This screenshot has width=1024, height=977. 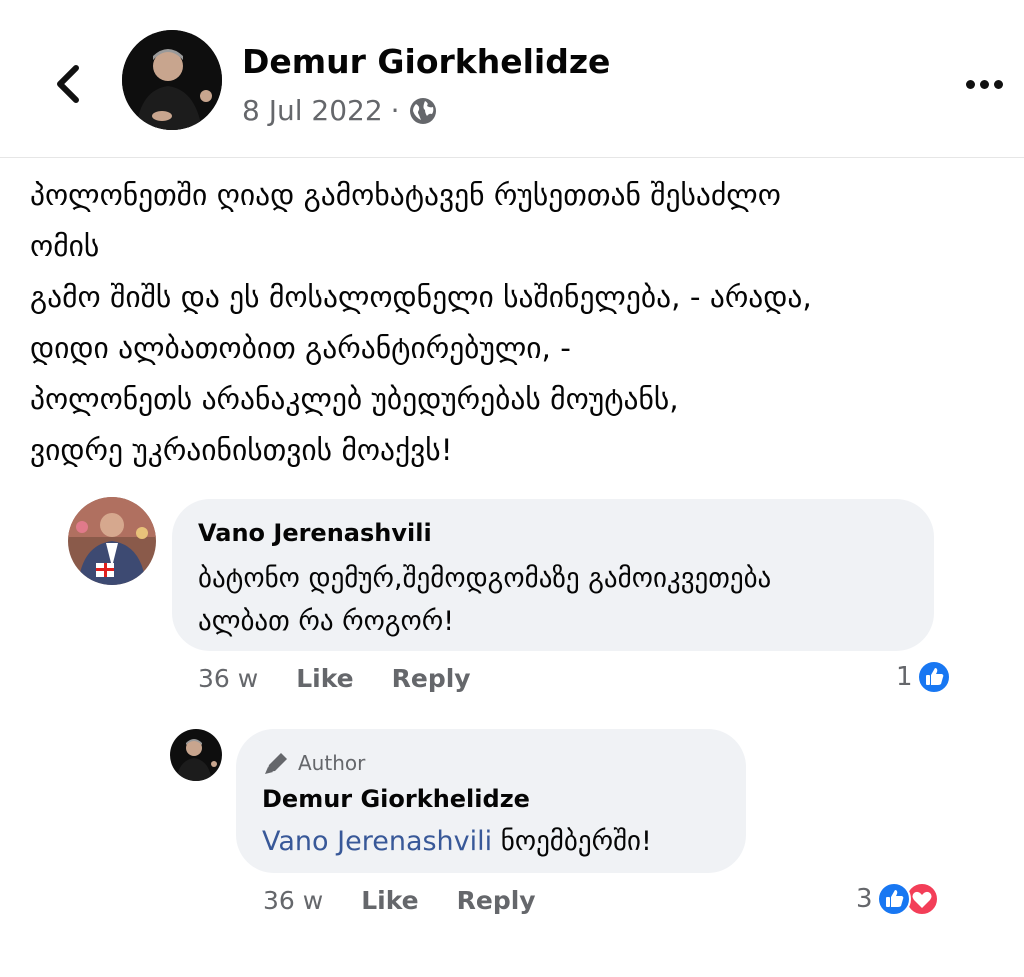 I want to click on post-line: პოლონეთს არანაკლებ უბედურებას მოუტანს,, so click(x=354, y=399).